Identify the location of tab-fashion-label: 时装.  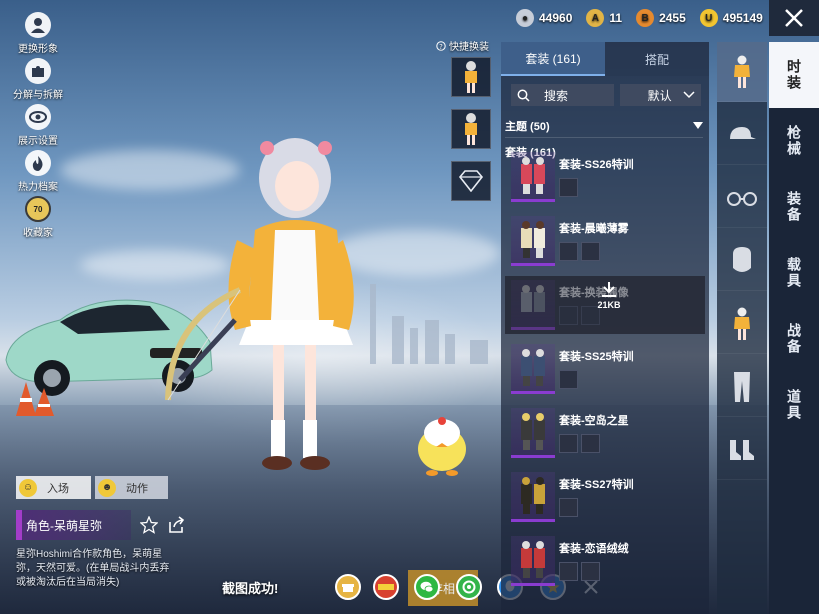
(794, 75).